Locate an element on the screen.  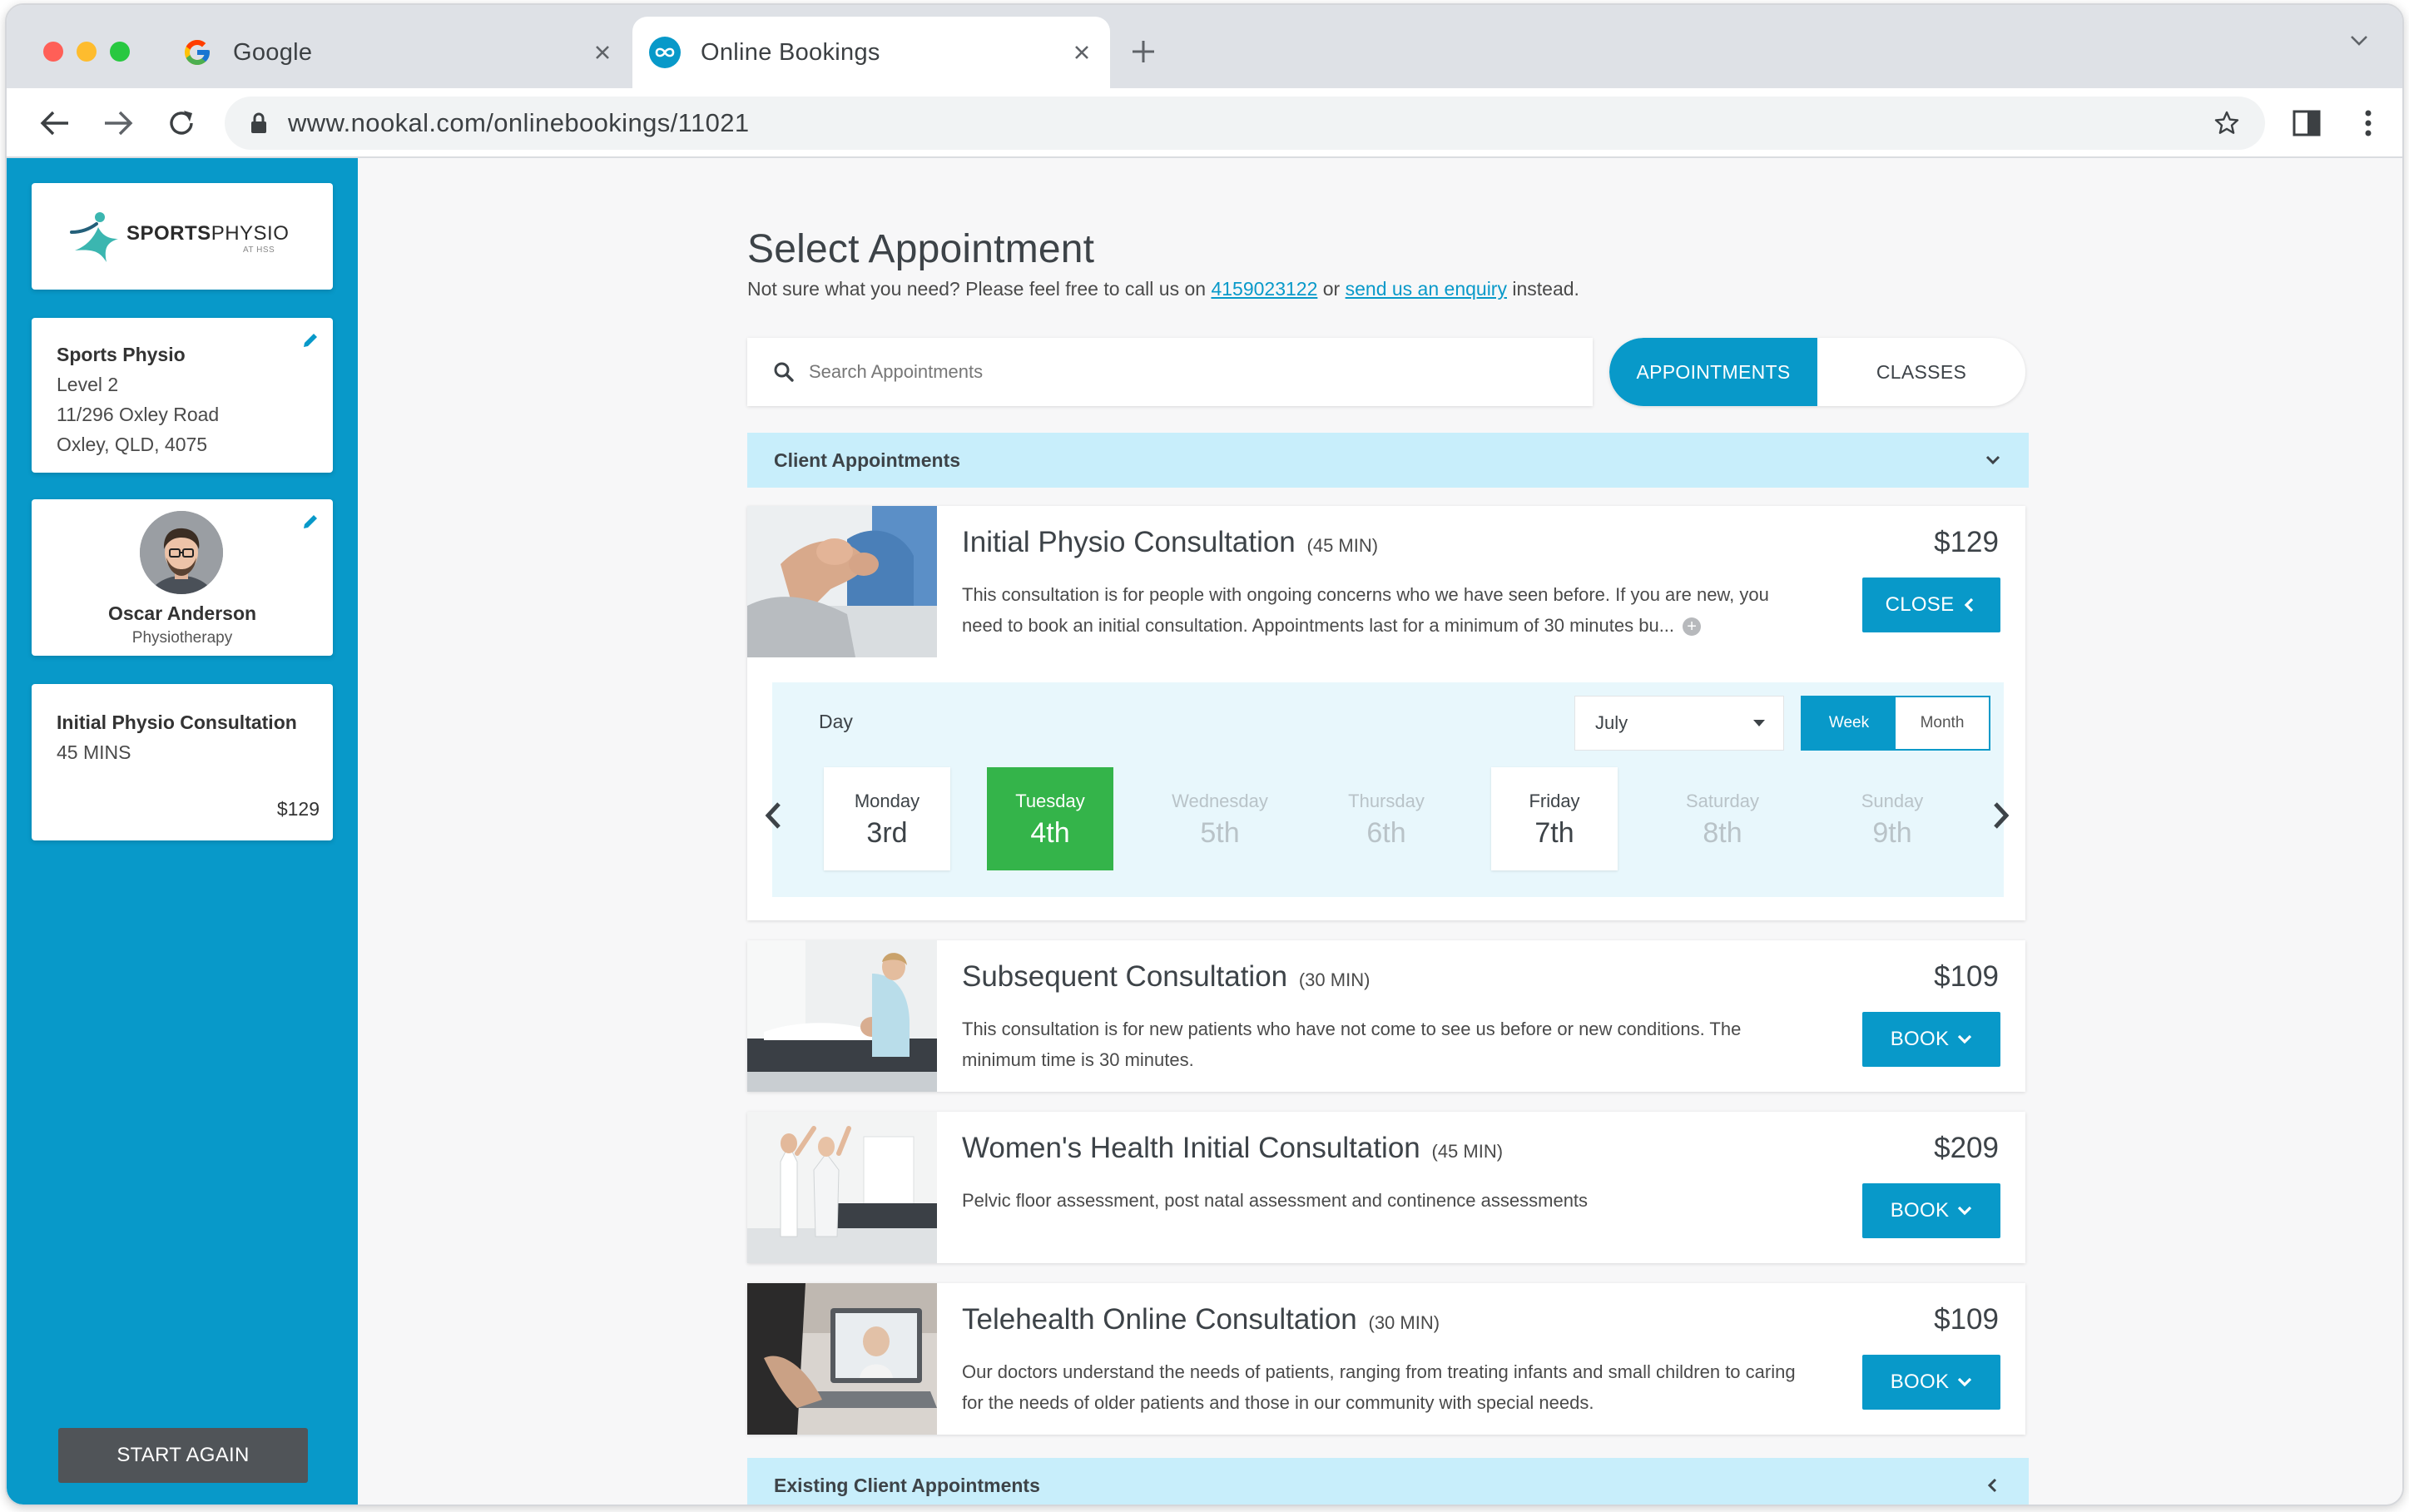
forward-arrow-icon is located at coordinates (118, 123).